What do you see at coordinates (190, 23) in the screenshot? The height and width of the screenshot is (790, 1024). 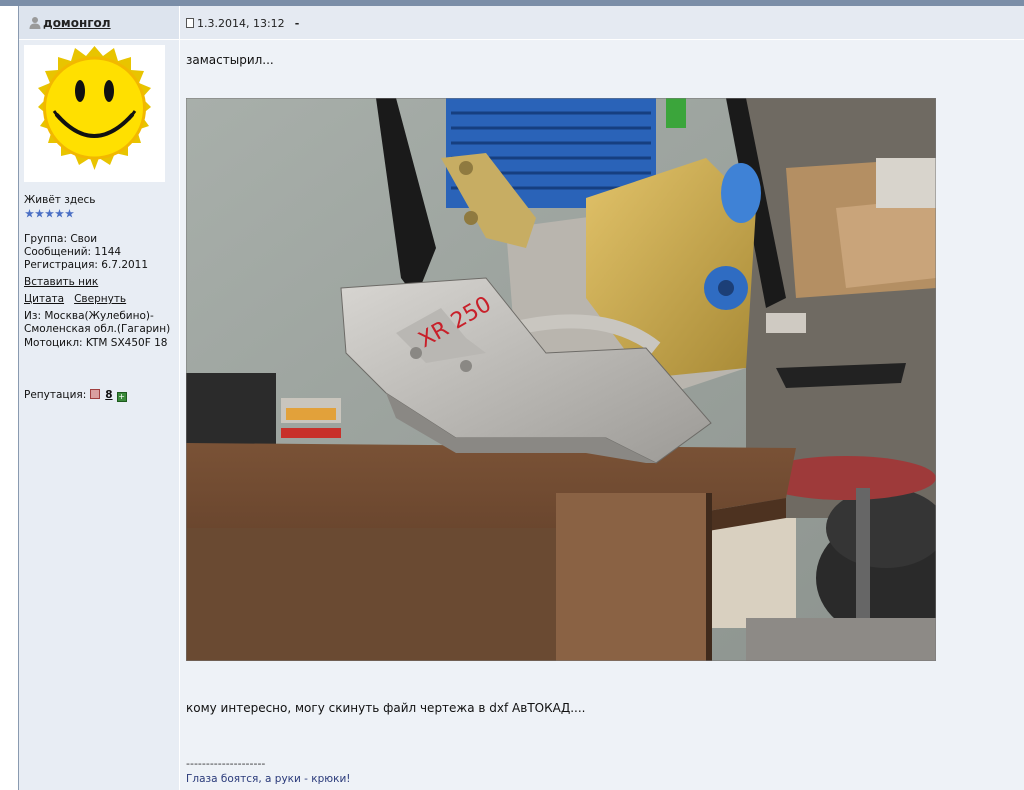 I see `post-link-icon` at bounding box center [190, 23].